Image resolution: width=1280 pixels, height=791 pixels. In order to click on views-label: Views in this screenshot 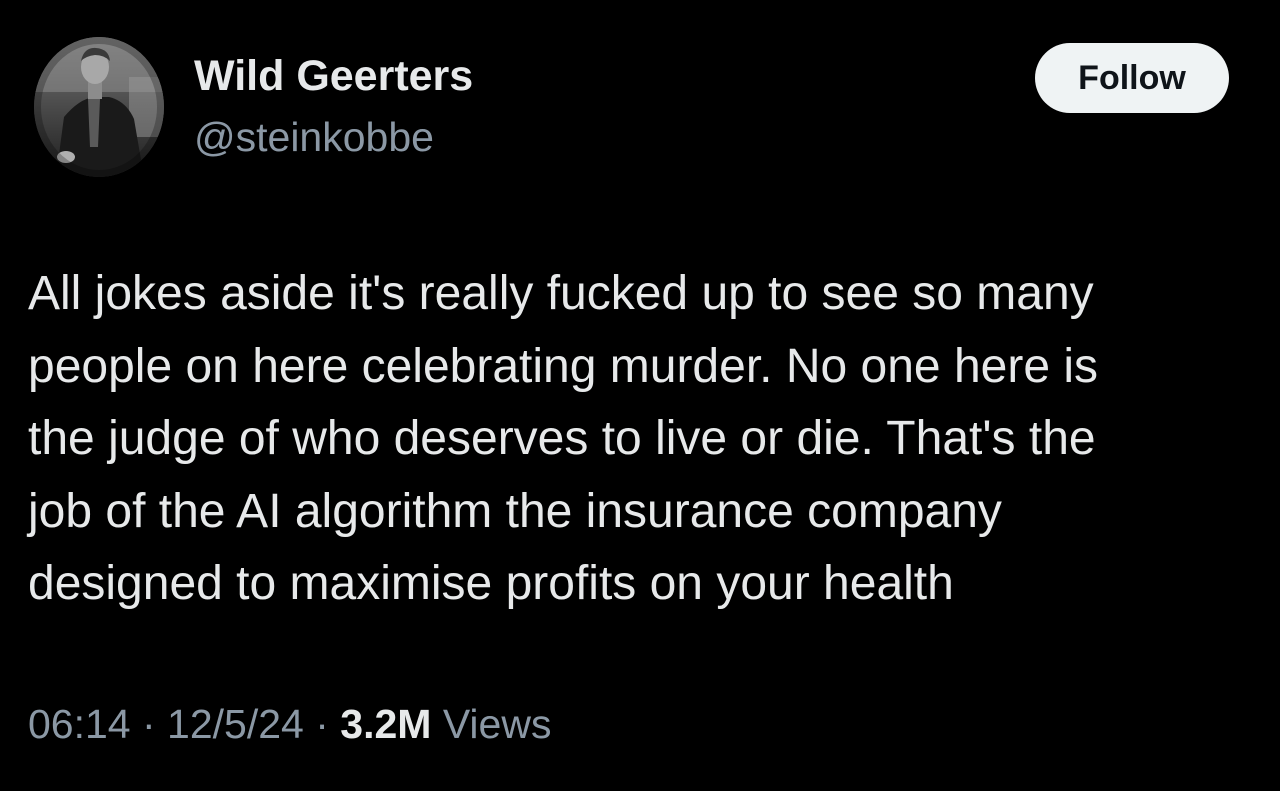, I will do `click(491, 724)`.